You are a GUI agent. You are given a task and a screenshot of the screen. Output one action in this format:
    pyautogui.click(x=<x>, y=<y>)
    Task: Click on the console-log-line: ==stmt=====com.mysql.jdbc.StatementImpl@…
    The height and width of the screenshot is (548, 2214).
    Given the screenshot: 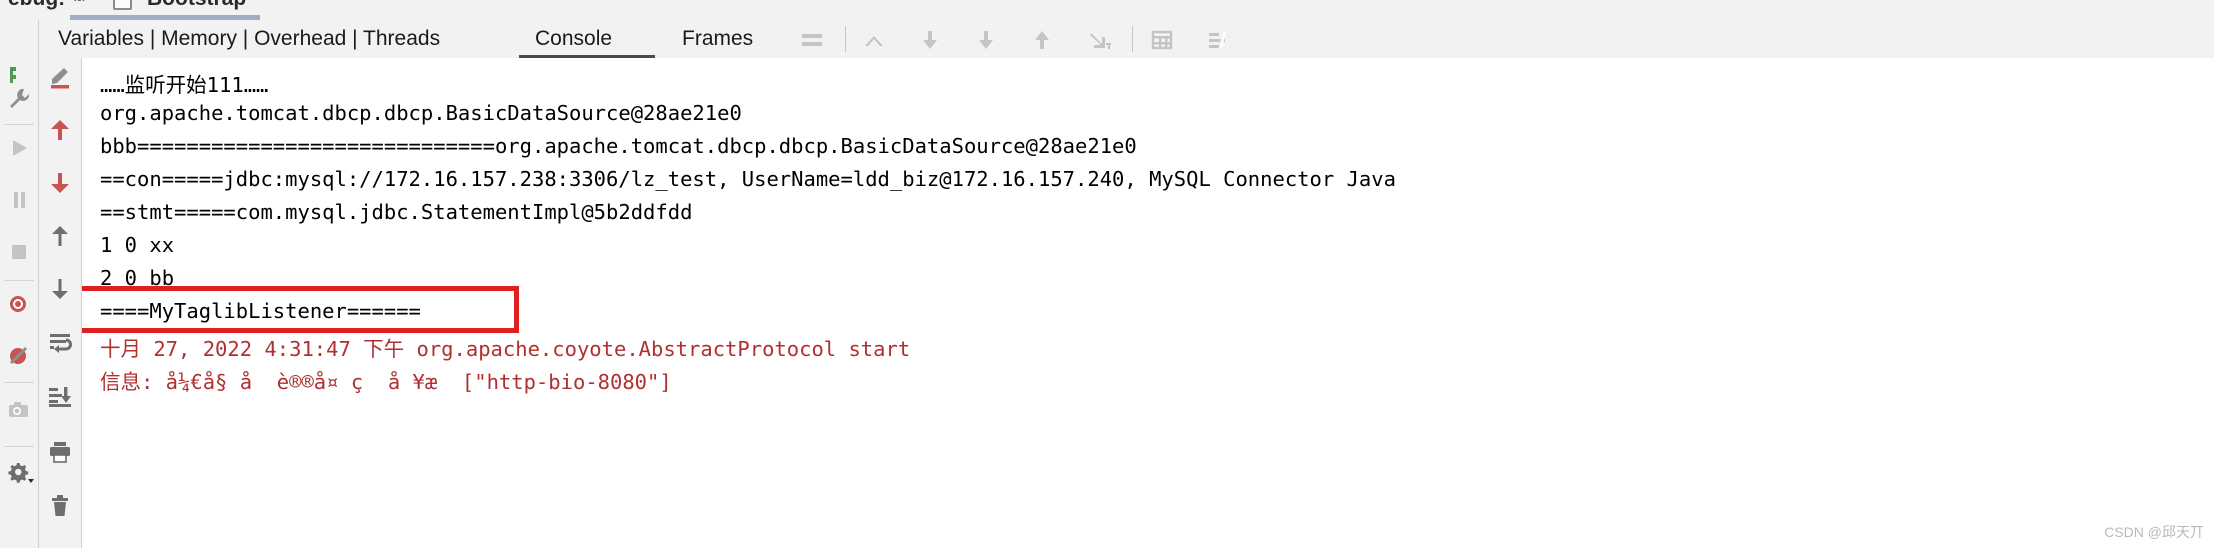 What is the action you would take?
    pyautogui.click(x=396, y=212)
    